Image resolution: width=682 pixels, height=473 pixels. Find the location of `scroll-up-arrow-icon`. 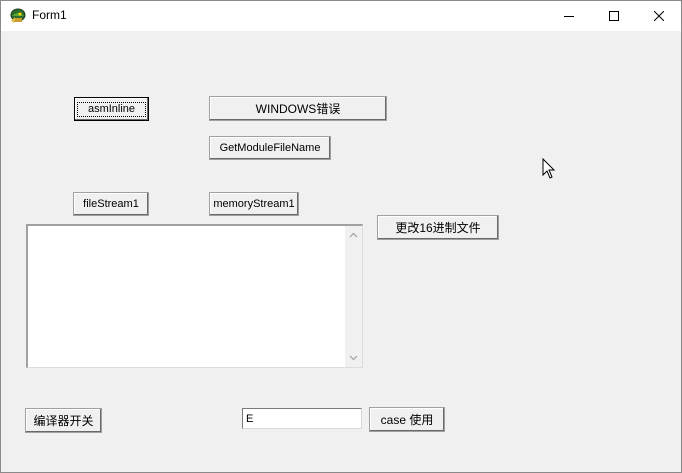

scroll-up-arrow-icon is located at coordinates (353, 235).